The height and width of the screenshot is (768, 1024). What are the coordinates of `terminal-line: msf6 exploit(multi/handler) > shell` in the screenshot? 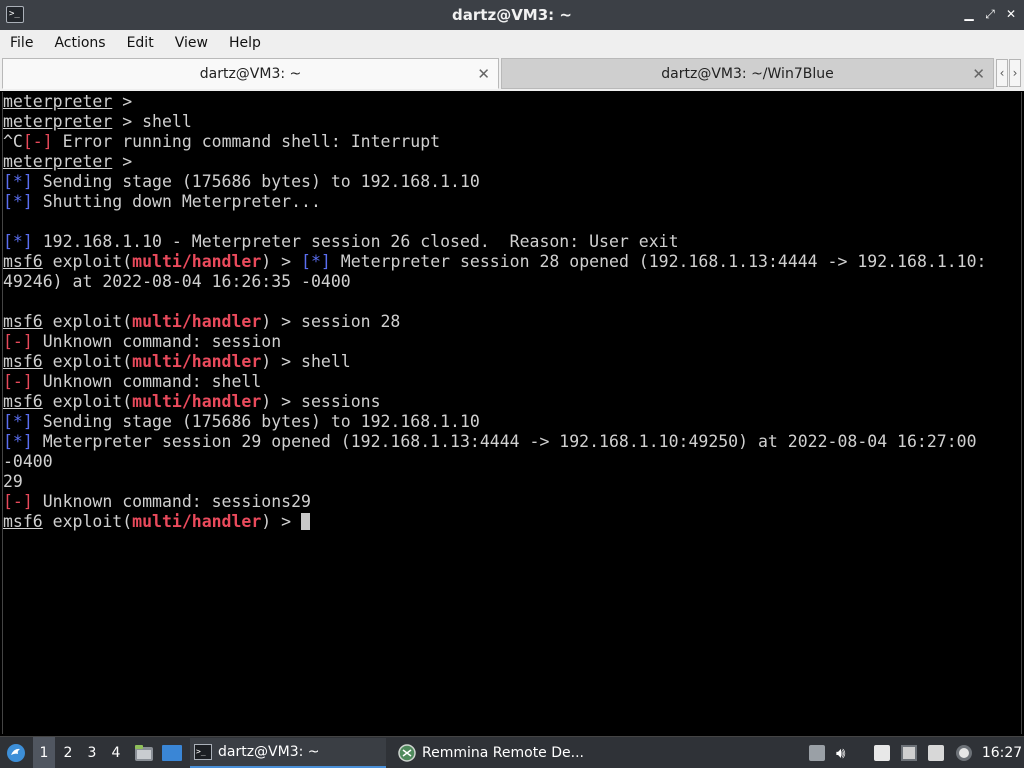 It's located at (177, 362).